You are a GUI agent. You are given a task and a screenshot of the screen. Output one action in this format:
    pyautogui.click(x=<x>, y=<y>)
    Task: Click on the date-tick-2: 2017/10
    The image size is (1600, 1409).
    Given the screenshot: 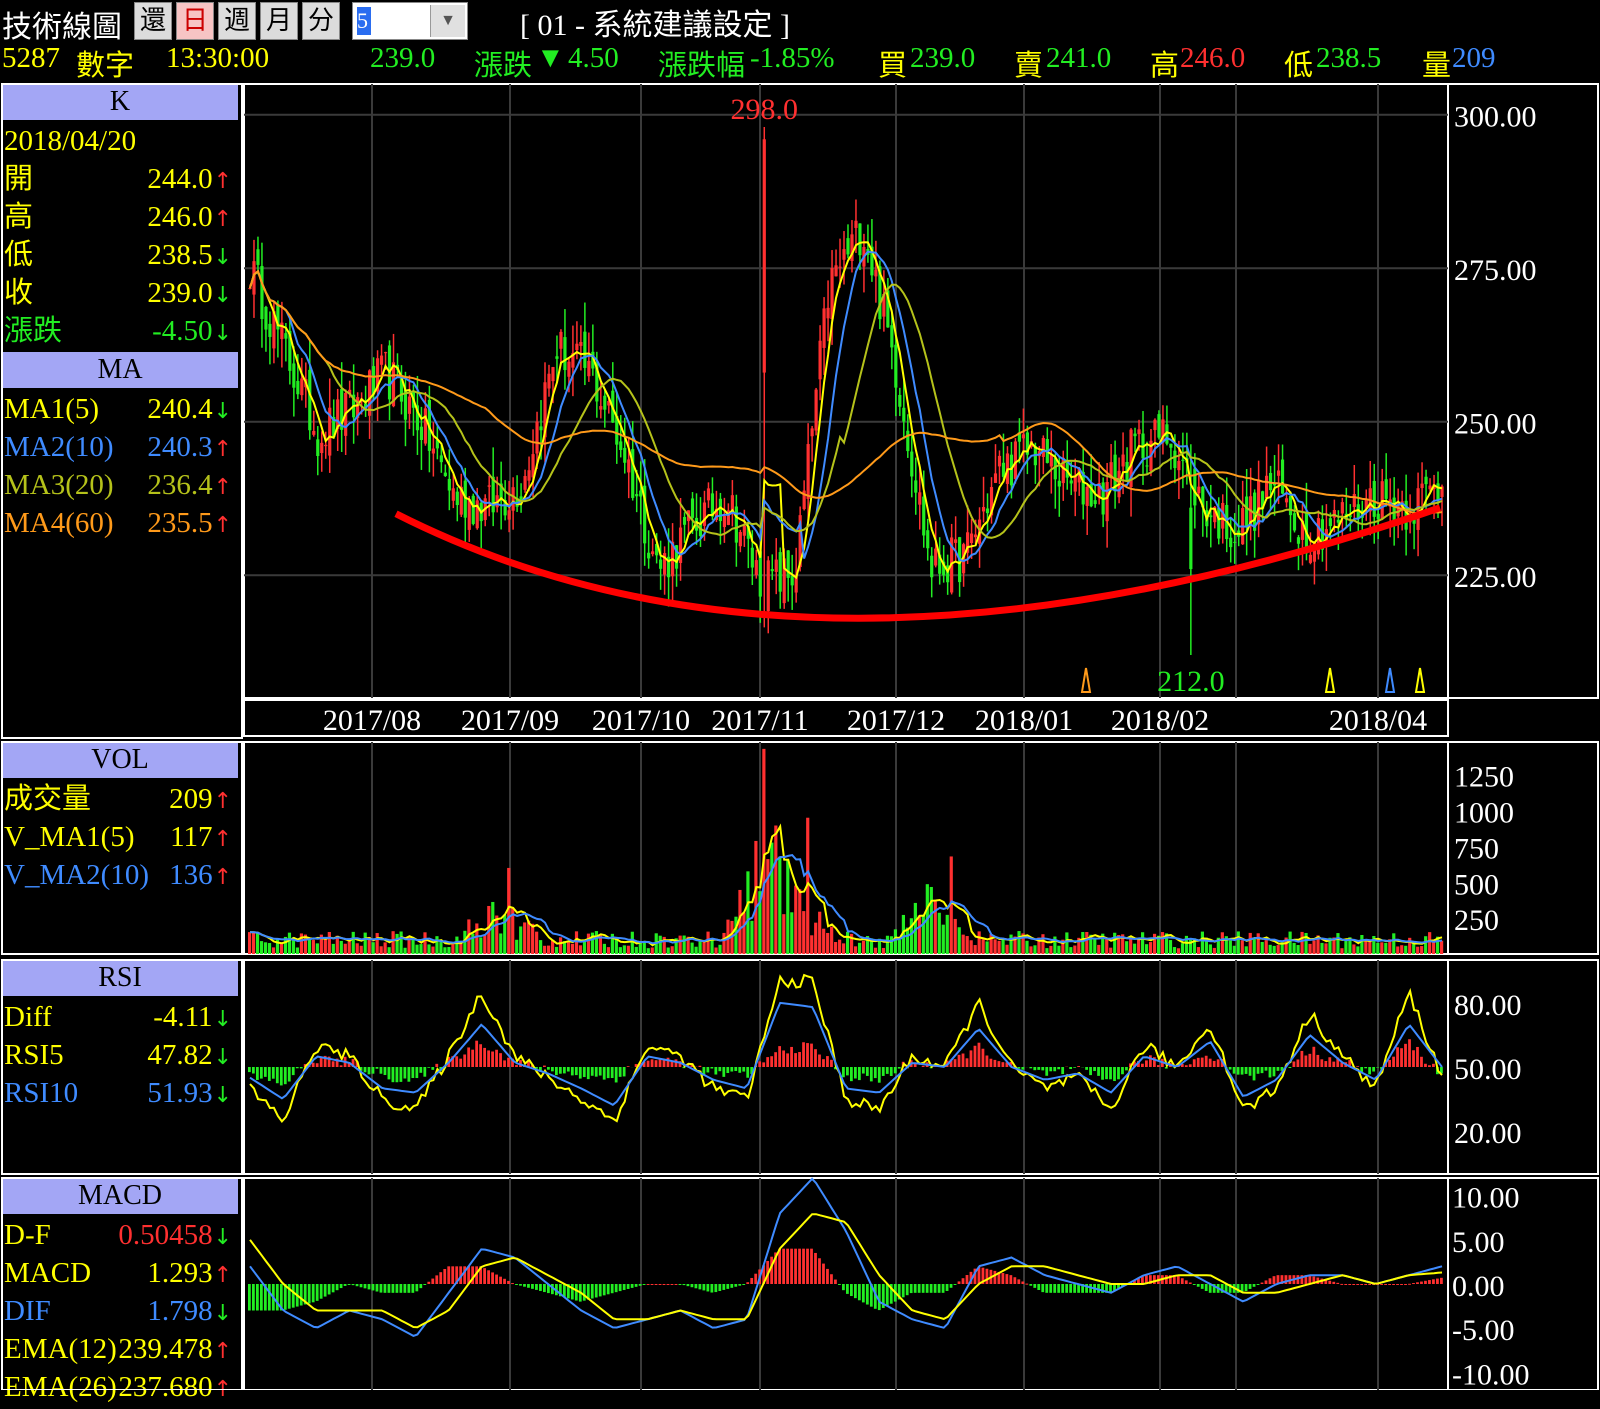 What is the action you would take?
    pyautogui.click(x=641, y=720)
    